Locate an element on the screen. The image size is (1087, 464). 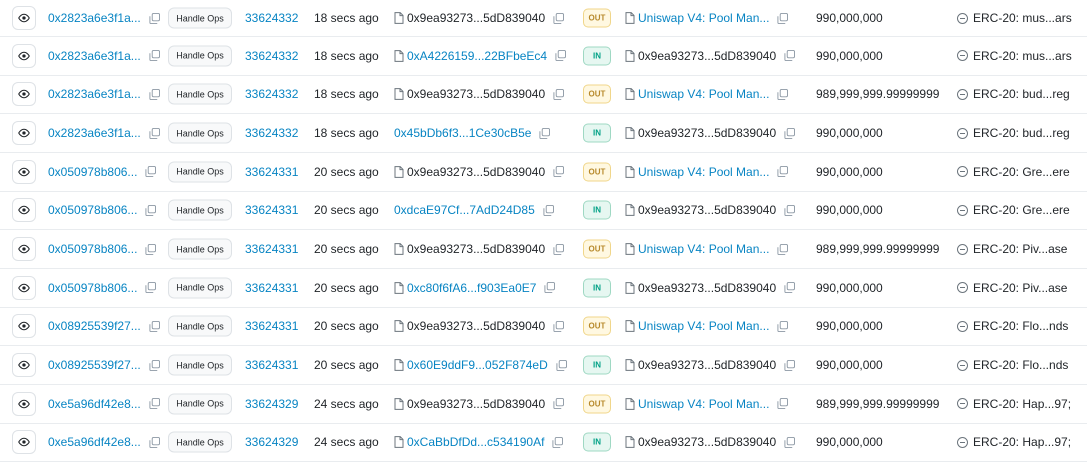
method-badge: Handle Ops is located at coordinates (200, 133).